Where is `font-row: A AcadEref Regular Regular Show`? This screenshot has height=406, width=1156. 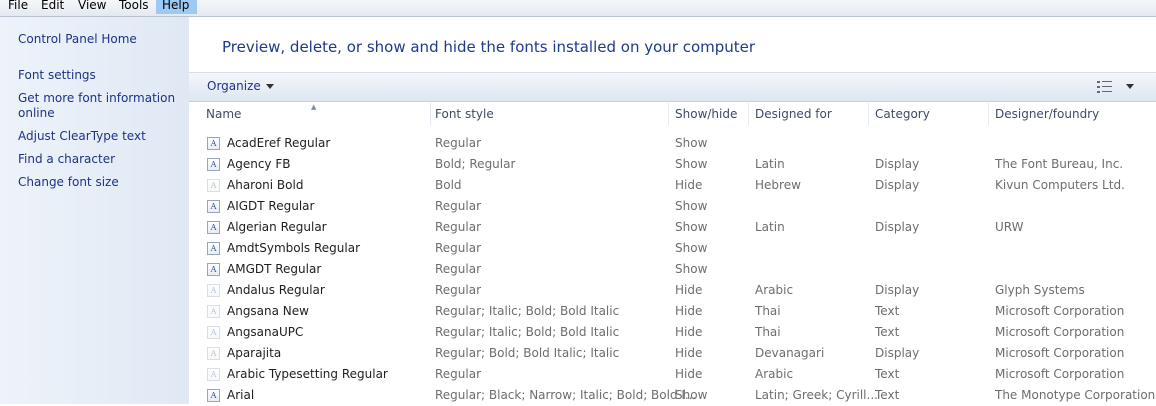
font-row: A AcadEref Regular Regular Show is located at coordinates (672, 143).